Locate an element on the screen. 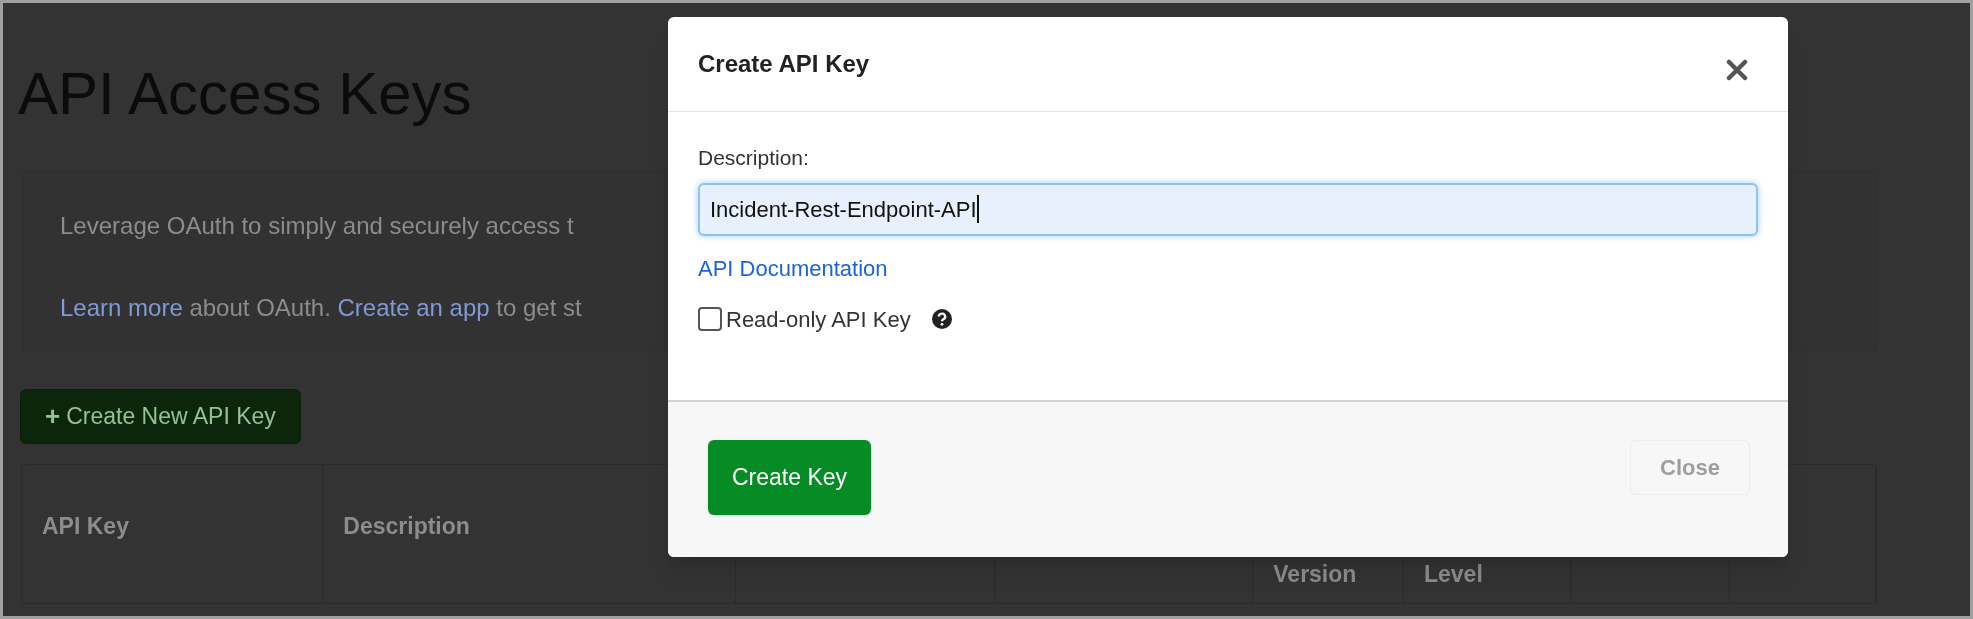 The image size is (1973, 619). info-text: to get st is located at coordinates (538, 308).